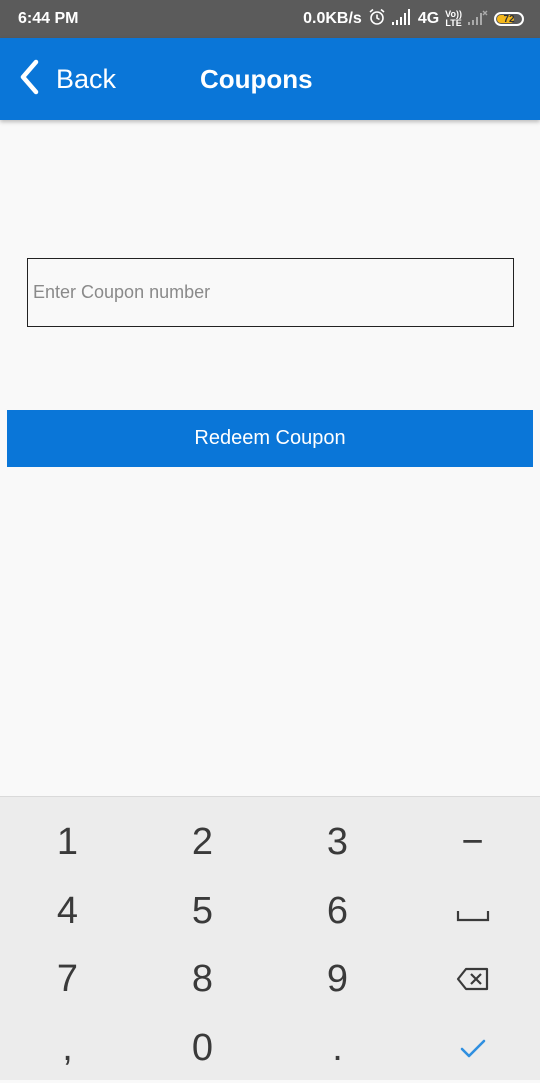  I want to click on app-bar: Back Coupons, so click(270, 79).